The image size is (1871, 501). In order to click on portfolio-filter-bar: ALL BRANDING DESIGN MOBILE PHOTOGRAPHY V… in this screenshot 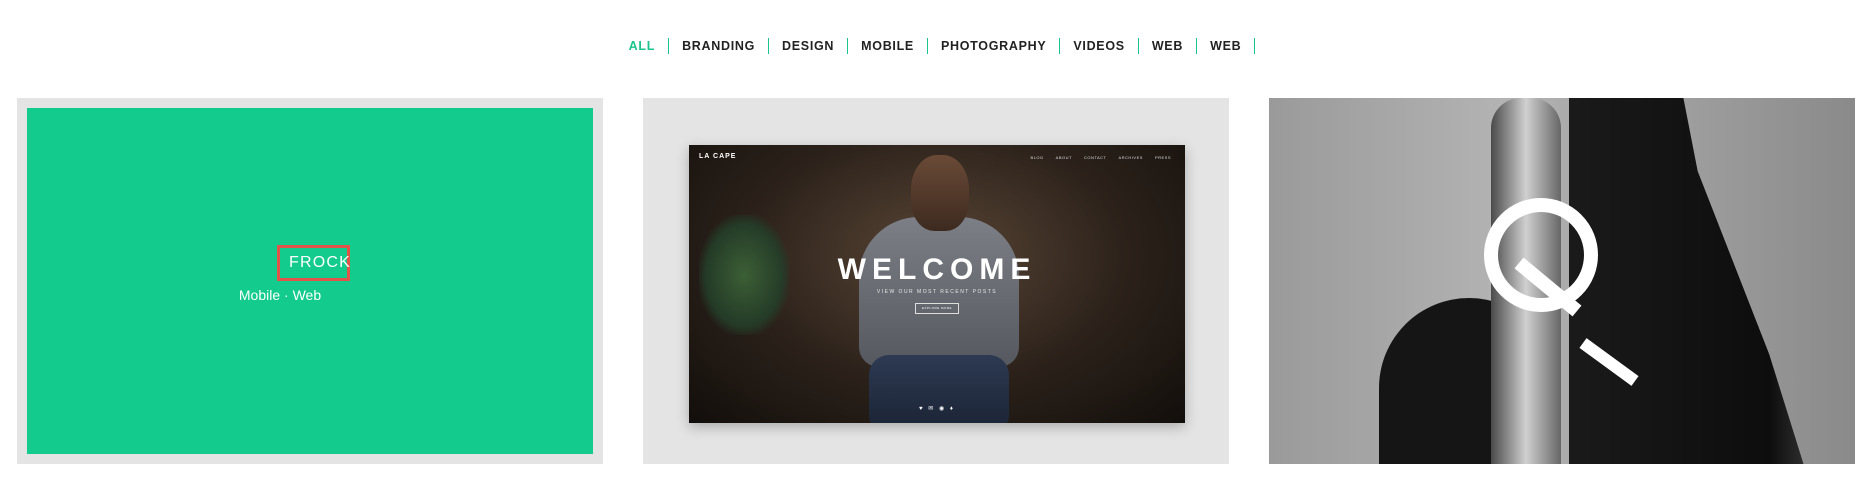, I will do `click(935, 46)`.